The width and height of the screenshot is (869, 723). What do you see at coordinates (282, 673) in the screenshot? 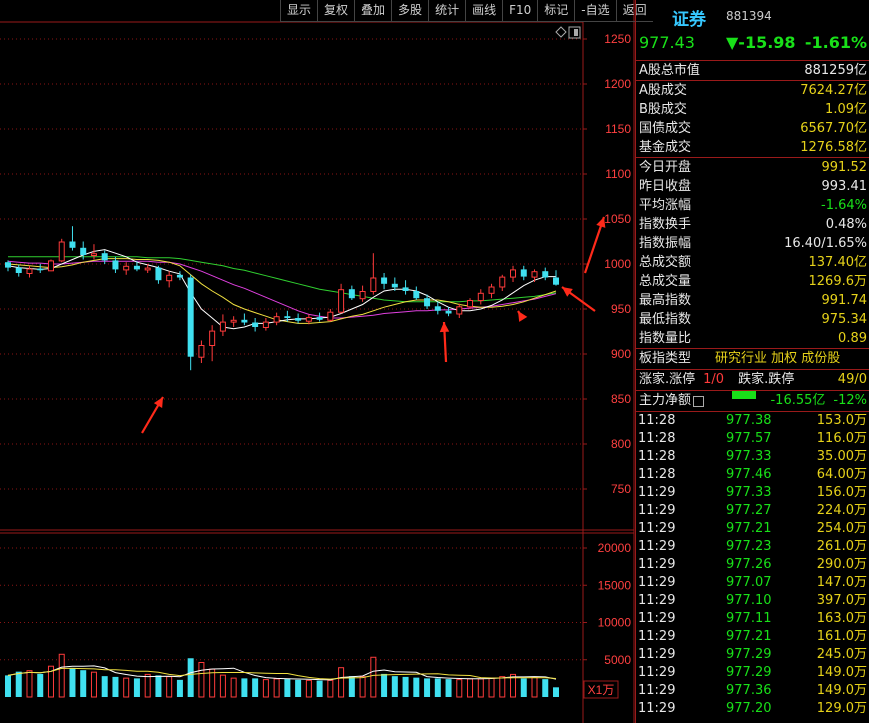
I see `volume-ma-line` at bounding box center [282, 673].